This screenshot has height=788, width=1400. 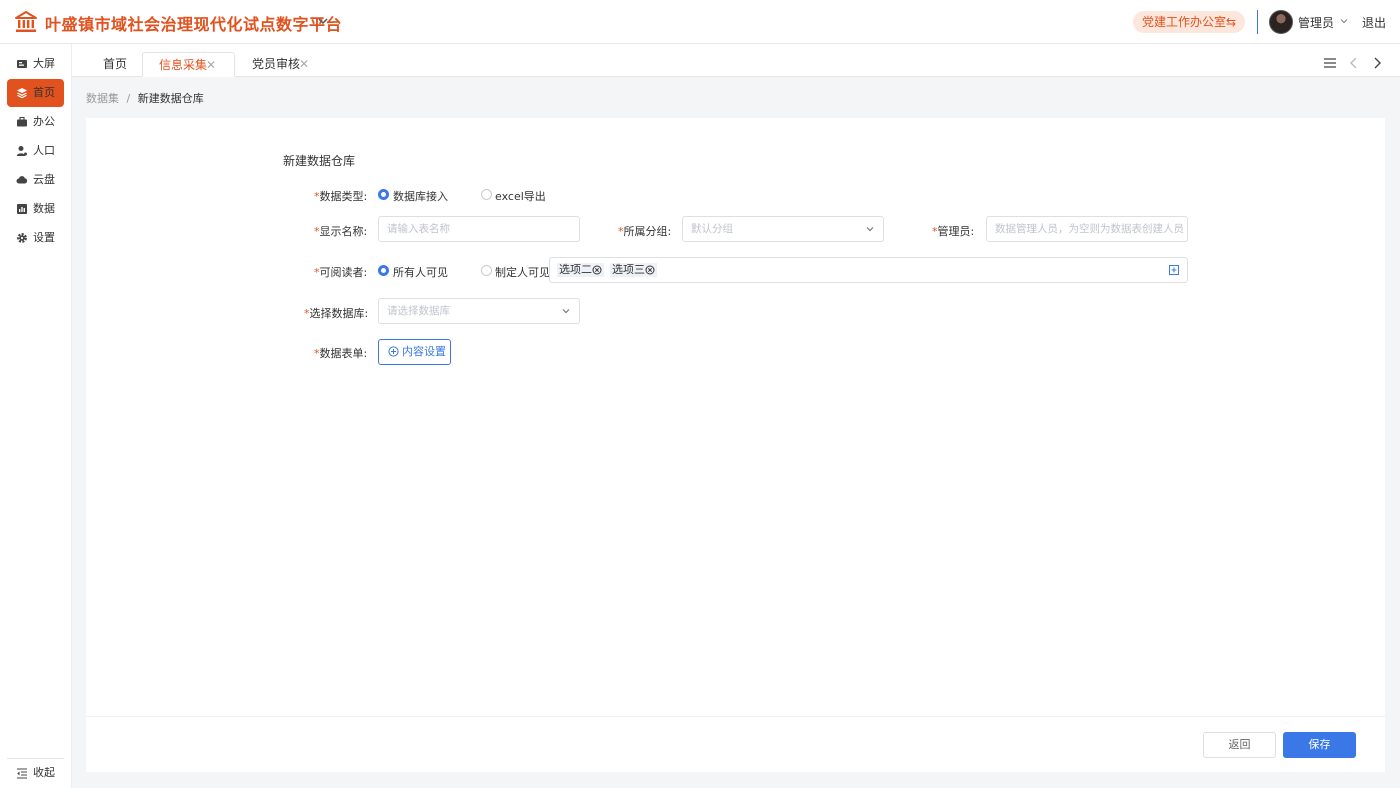 What do you see at coordinates (393, 351) in the screenshot?
I see `plus-circle-icon` at bounding box center [393, 351].